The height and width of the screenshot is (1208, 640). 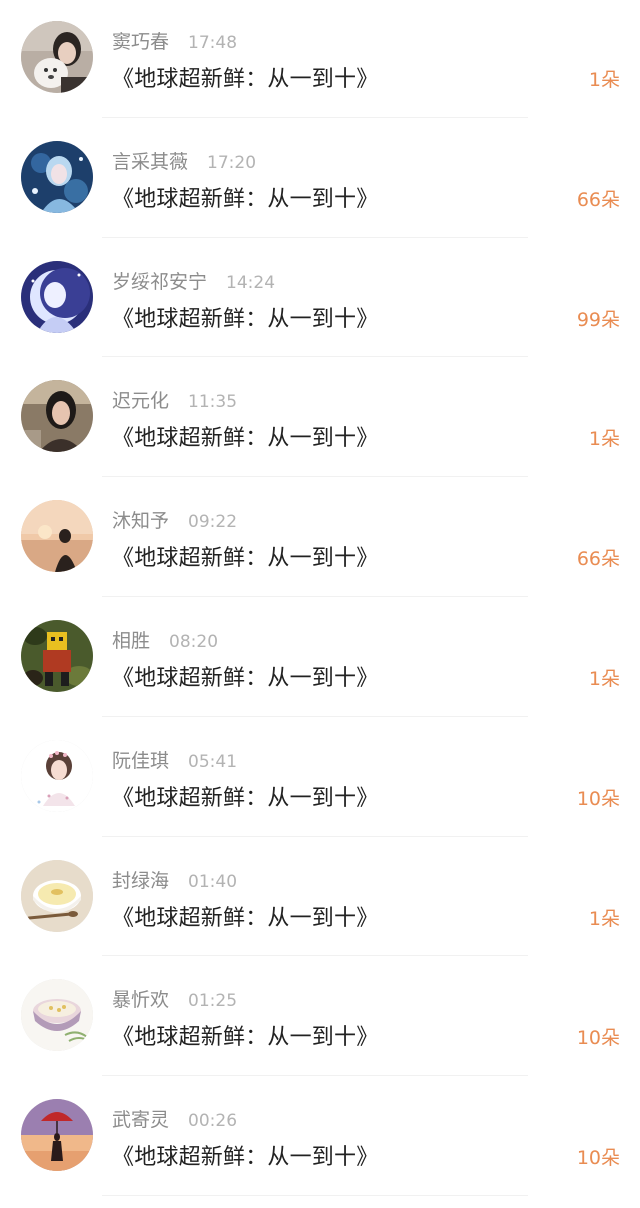 I want to click on illustrated-girl-avatar-icon, so click(x=57, y=775).